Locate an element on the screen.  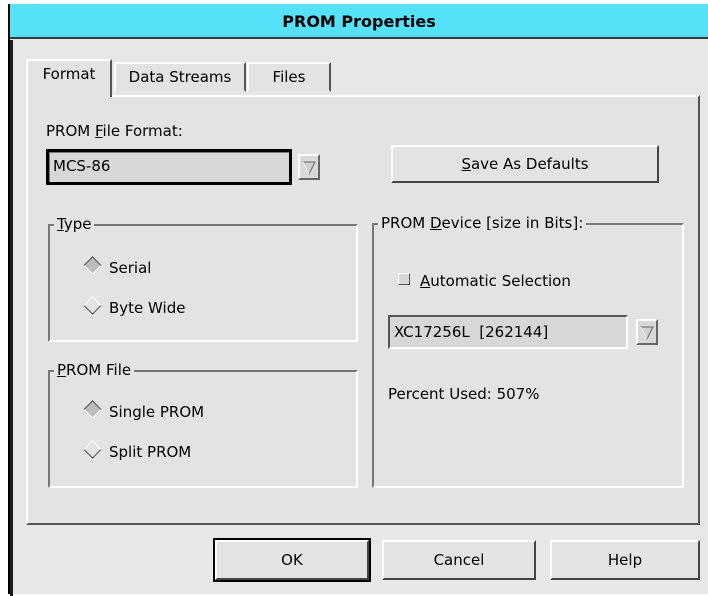
serial-radio: Serial is located at coordinates (117, 266).